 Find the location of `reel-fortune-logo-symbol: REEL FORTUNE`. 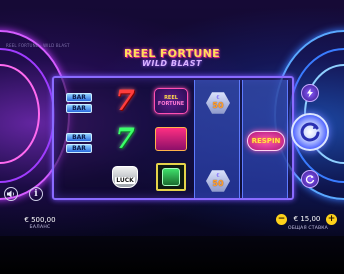

reel-fortune-logo-symbol: REEL FORTUNE is located at coordinates (171, 101).